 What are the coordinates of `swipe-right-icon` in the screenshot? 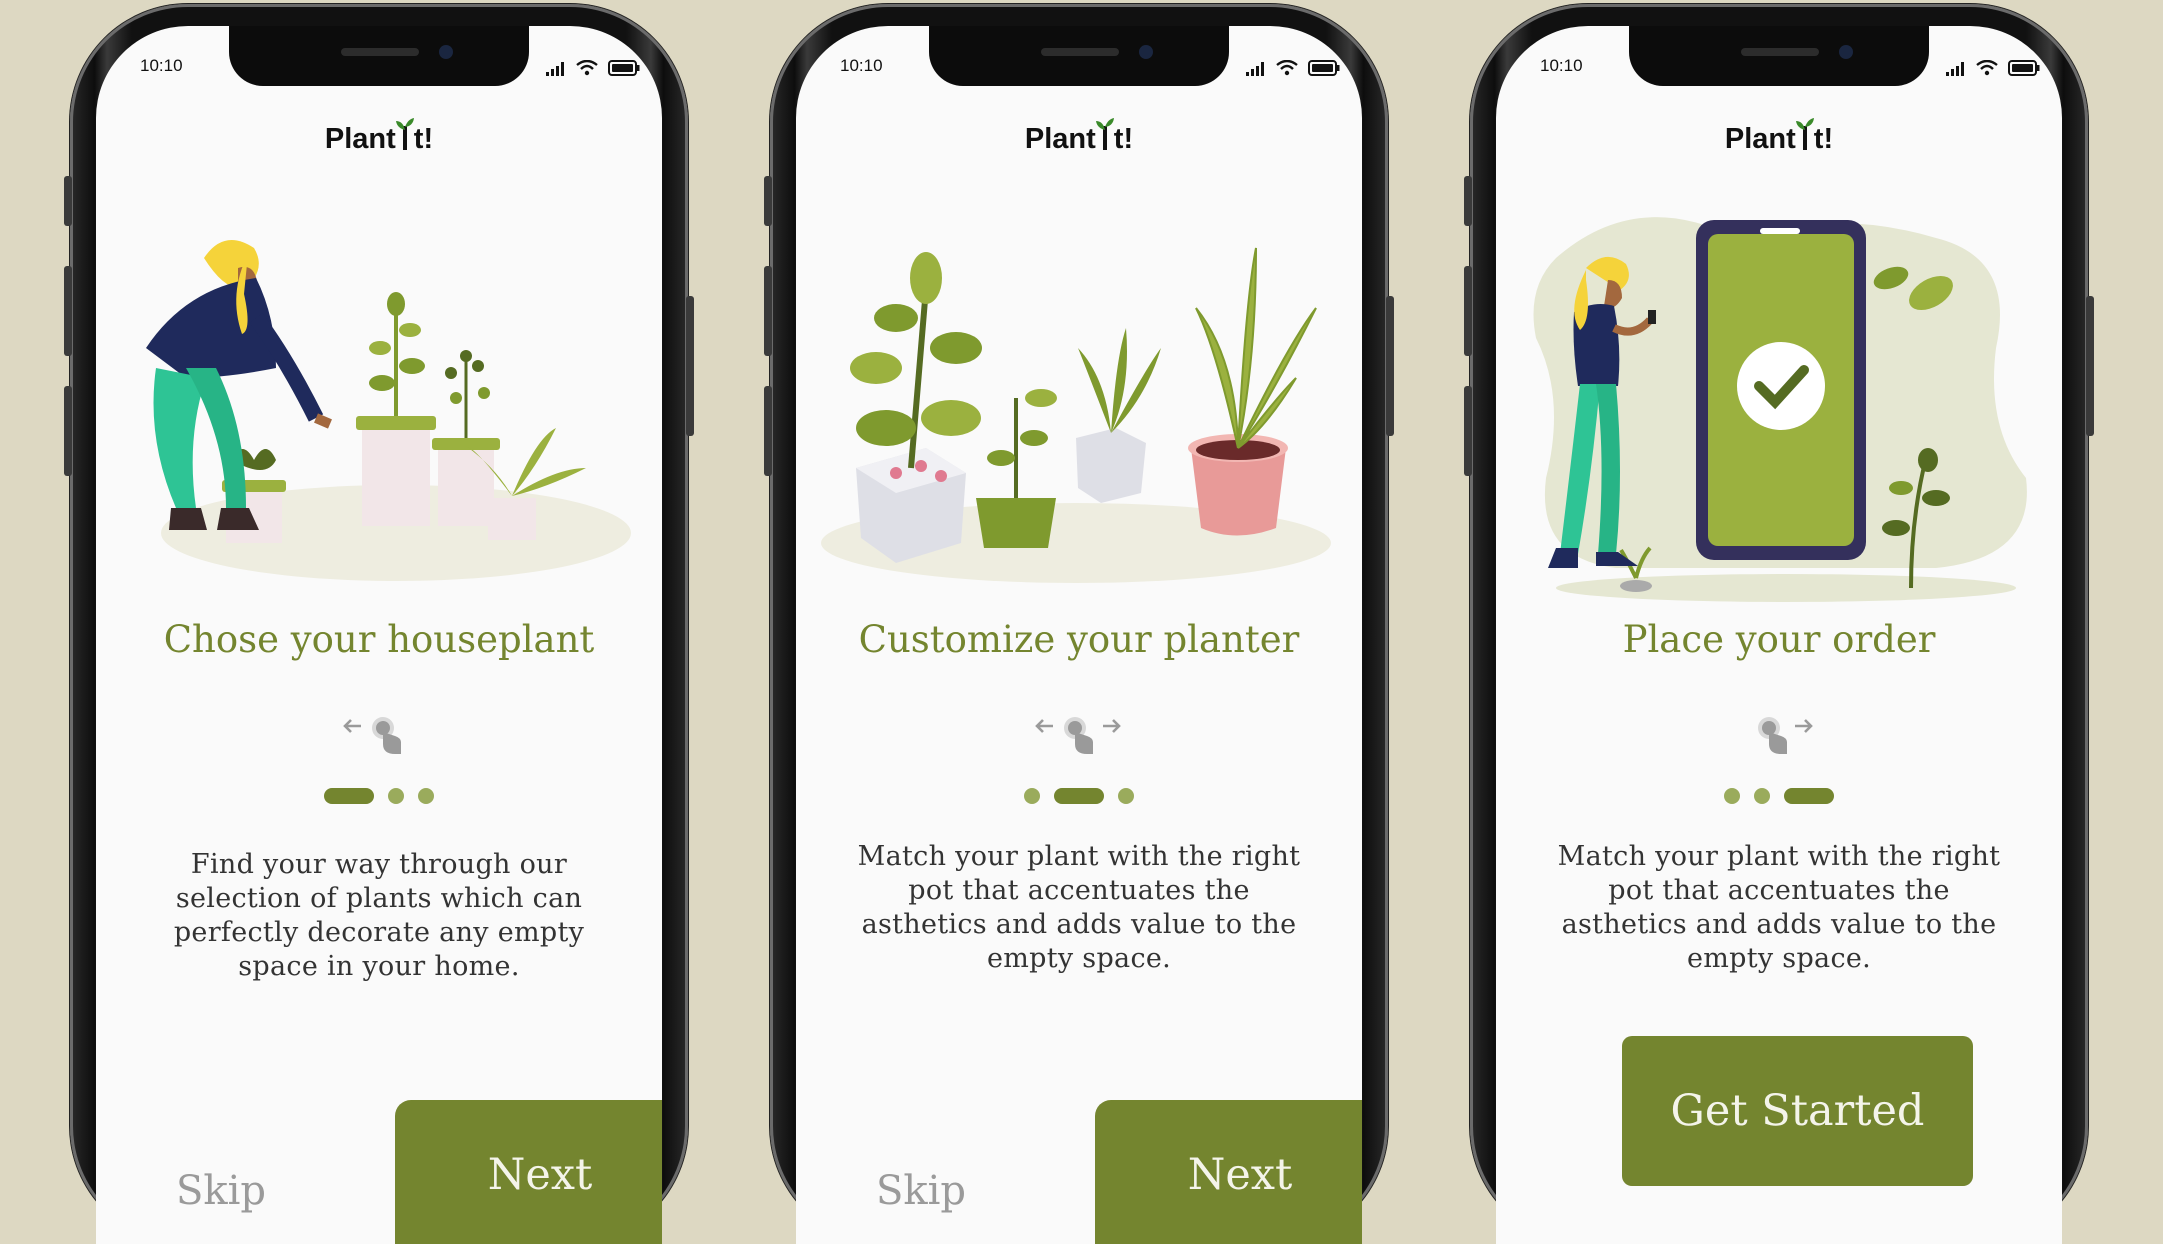 It's located at (1785, 735).